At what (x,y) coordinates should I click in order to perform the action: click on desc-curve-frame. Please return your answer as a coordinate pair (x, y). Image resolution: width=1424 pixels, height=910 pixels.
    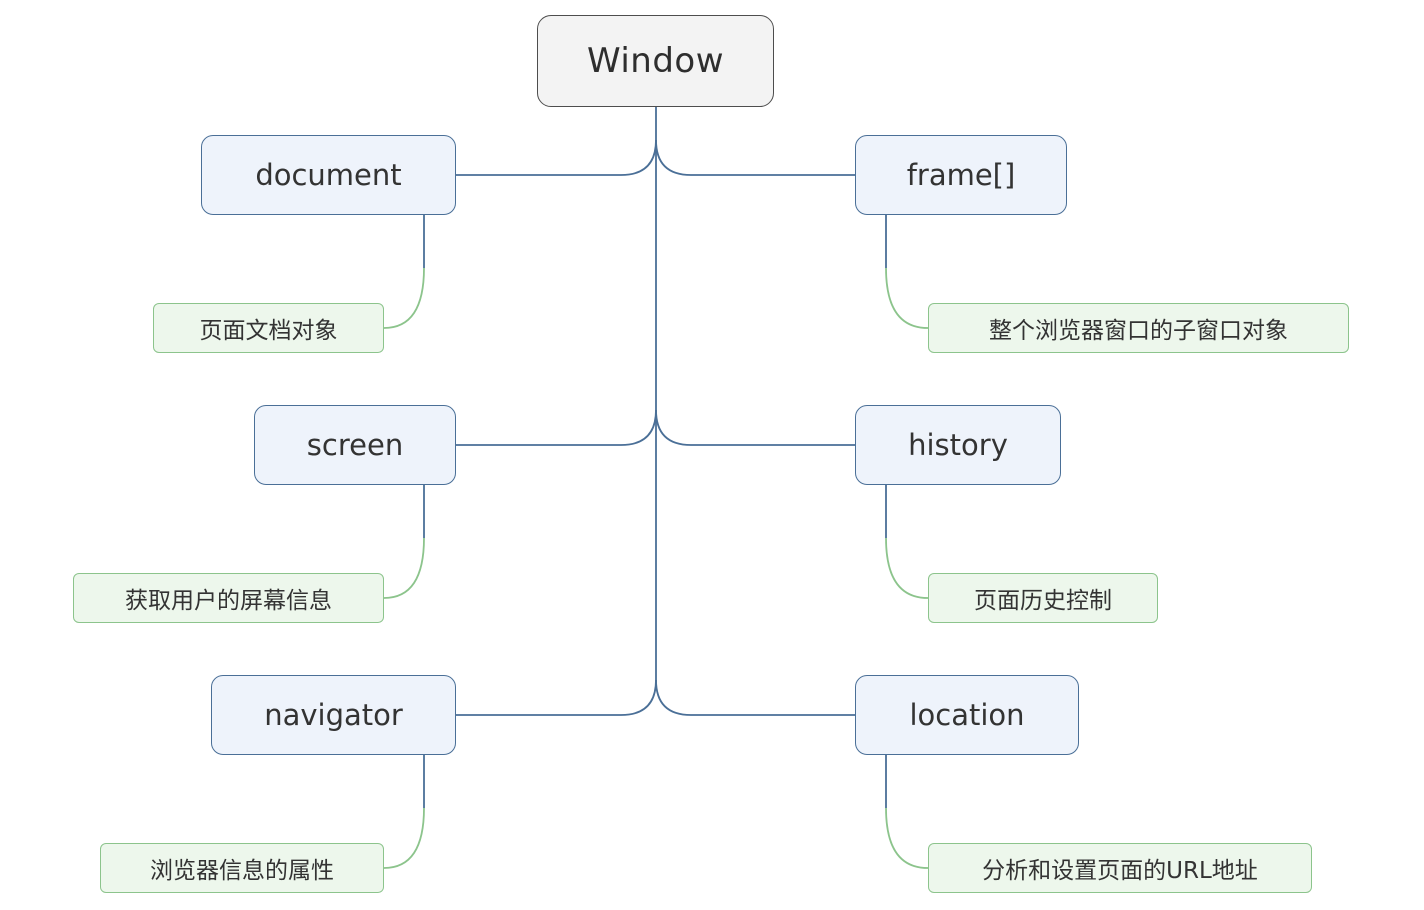
    Looking at the image, I should click on (907, 298).